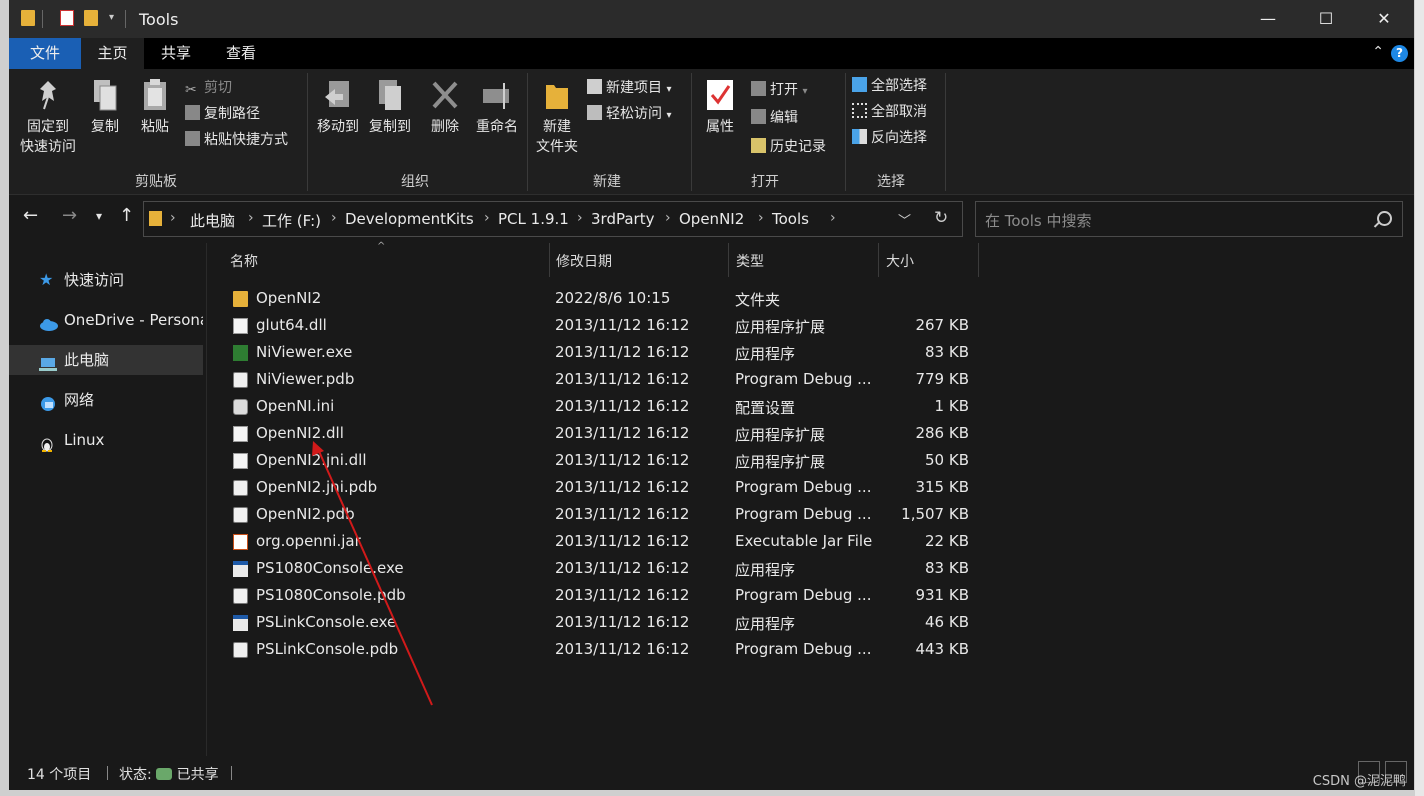 The height and width of the screenshot is (796, 1424). What do you see at coordinates (557, 117) in the screenshot?
I see `new-folder-button: 新建 文件夹` at bounding box center [557, 117].